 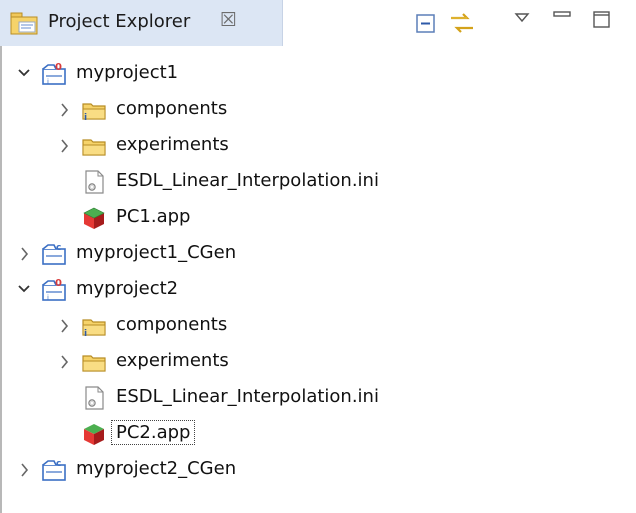 I want to click on project-explorer-icon, so click(x=24, y=23).